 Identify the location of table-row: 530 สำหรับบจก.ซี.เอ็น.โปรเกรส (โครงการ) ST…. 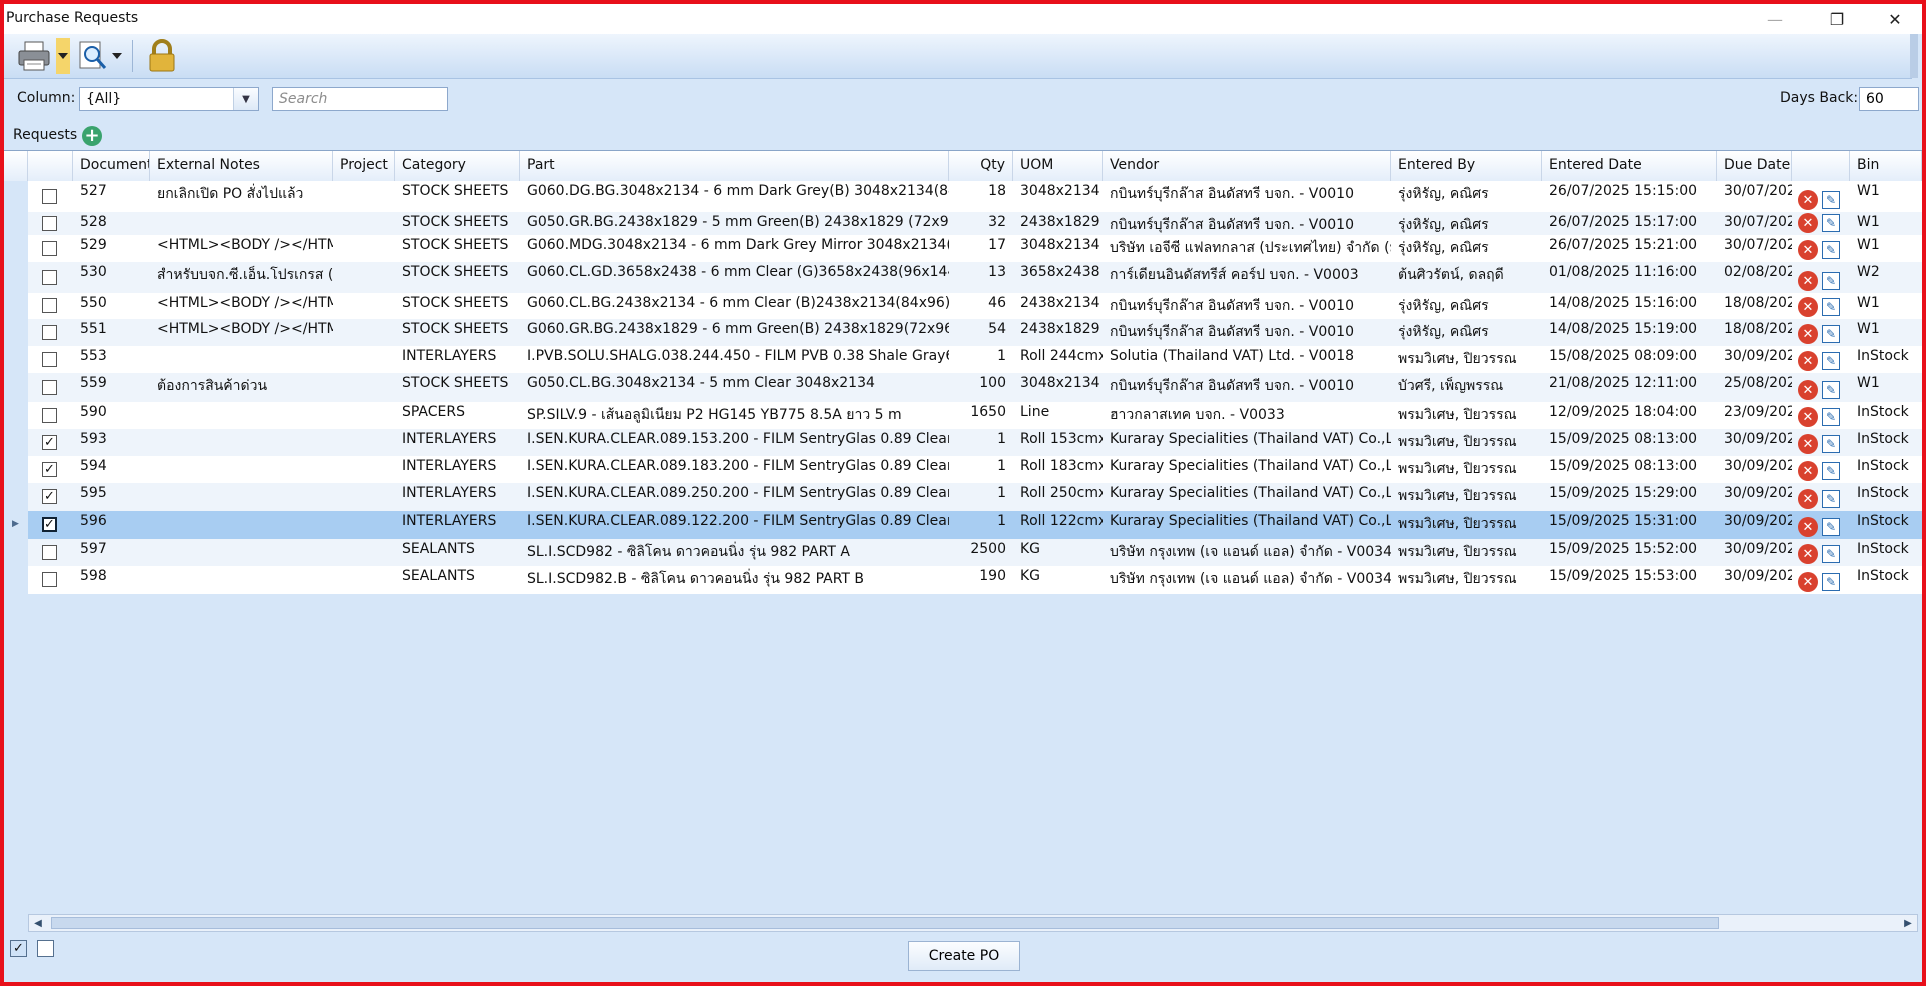
(963, 277).